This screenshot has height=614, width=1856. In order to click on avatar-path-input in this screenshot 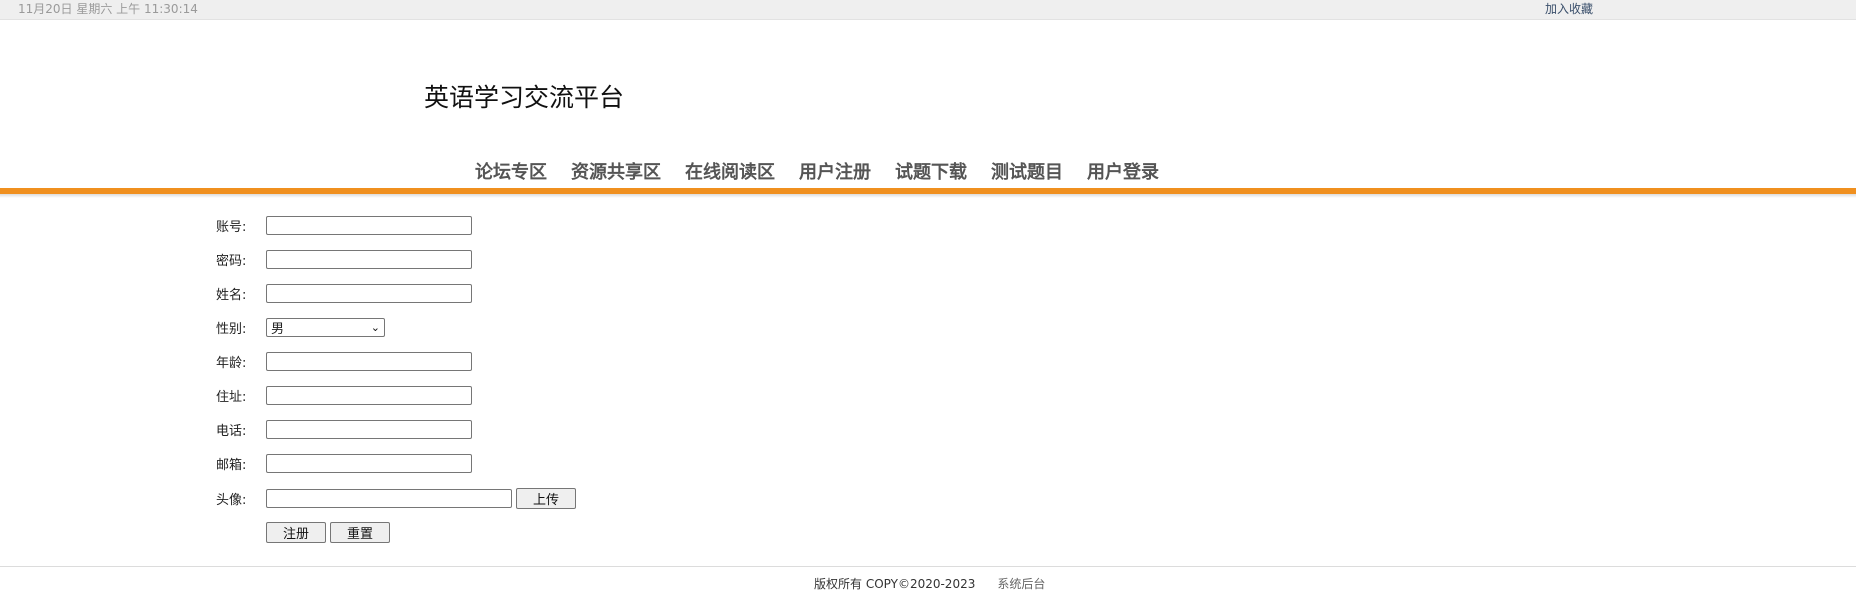, I will do `click(389, 498)`.